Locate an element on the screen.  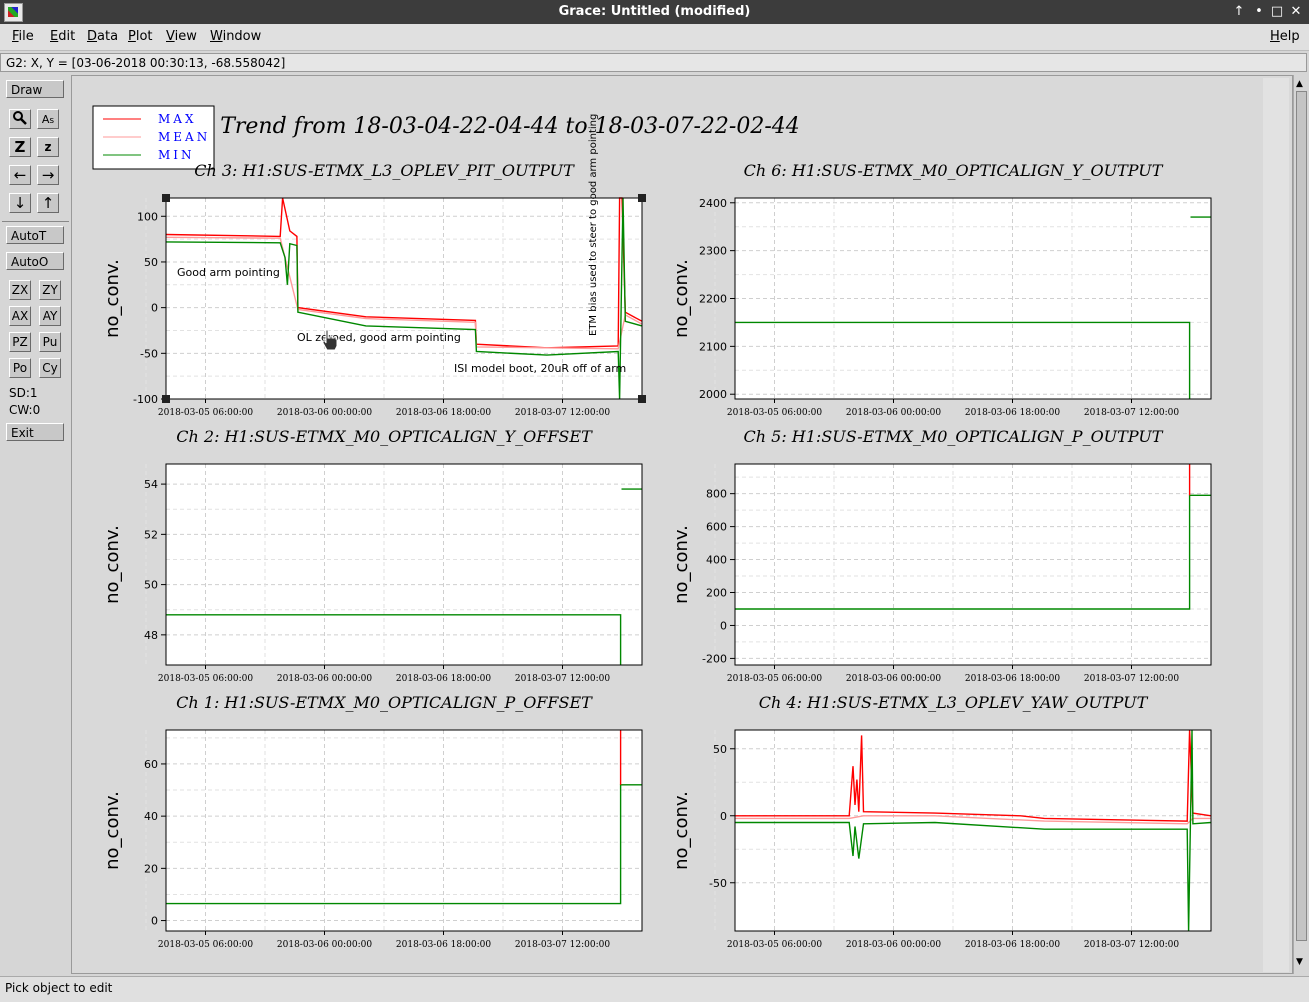
y-tick-label: 40 is located at coordinates (151, 816).